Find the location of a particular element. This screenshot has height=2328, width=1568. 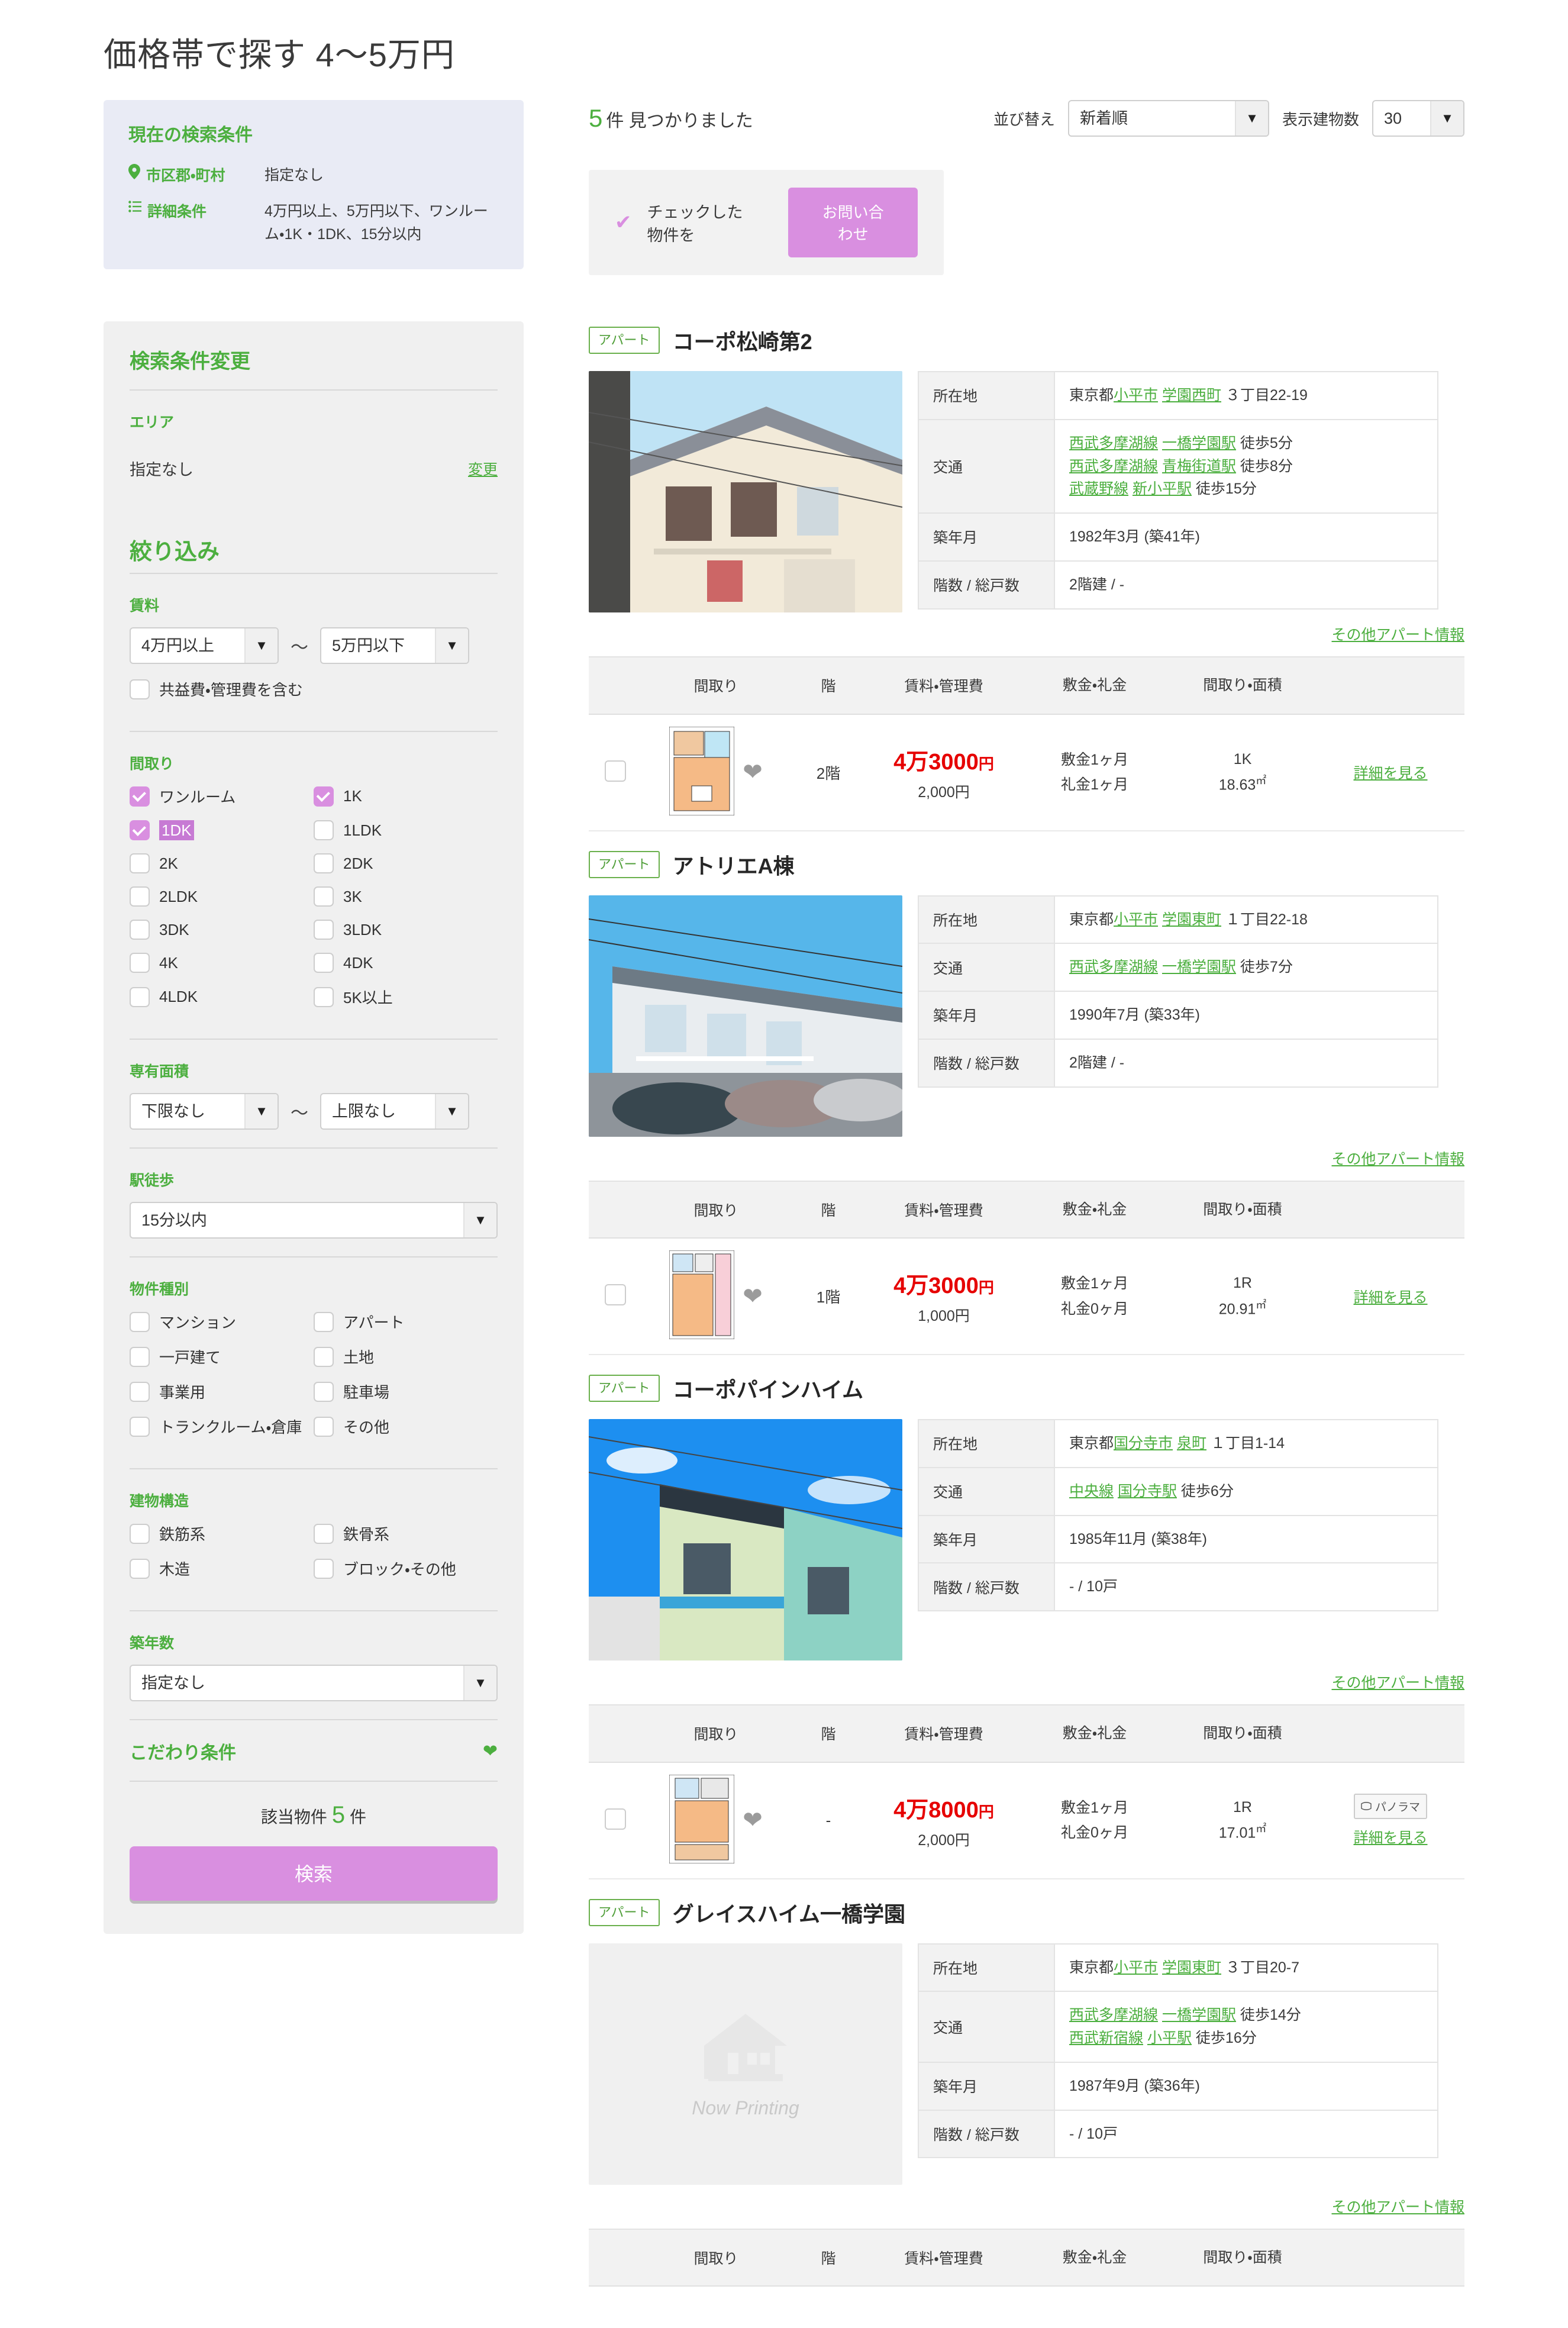

panorama-badge: パノラマ is located at coordinates (1390, 1806).